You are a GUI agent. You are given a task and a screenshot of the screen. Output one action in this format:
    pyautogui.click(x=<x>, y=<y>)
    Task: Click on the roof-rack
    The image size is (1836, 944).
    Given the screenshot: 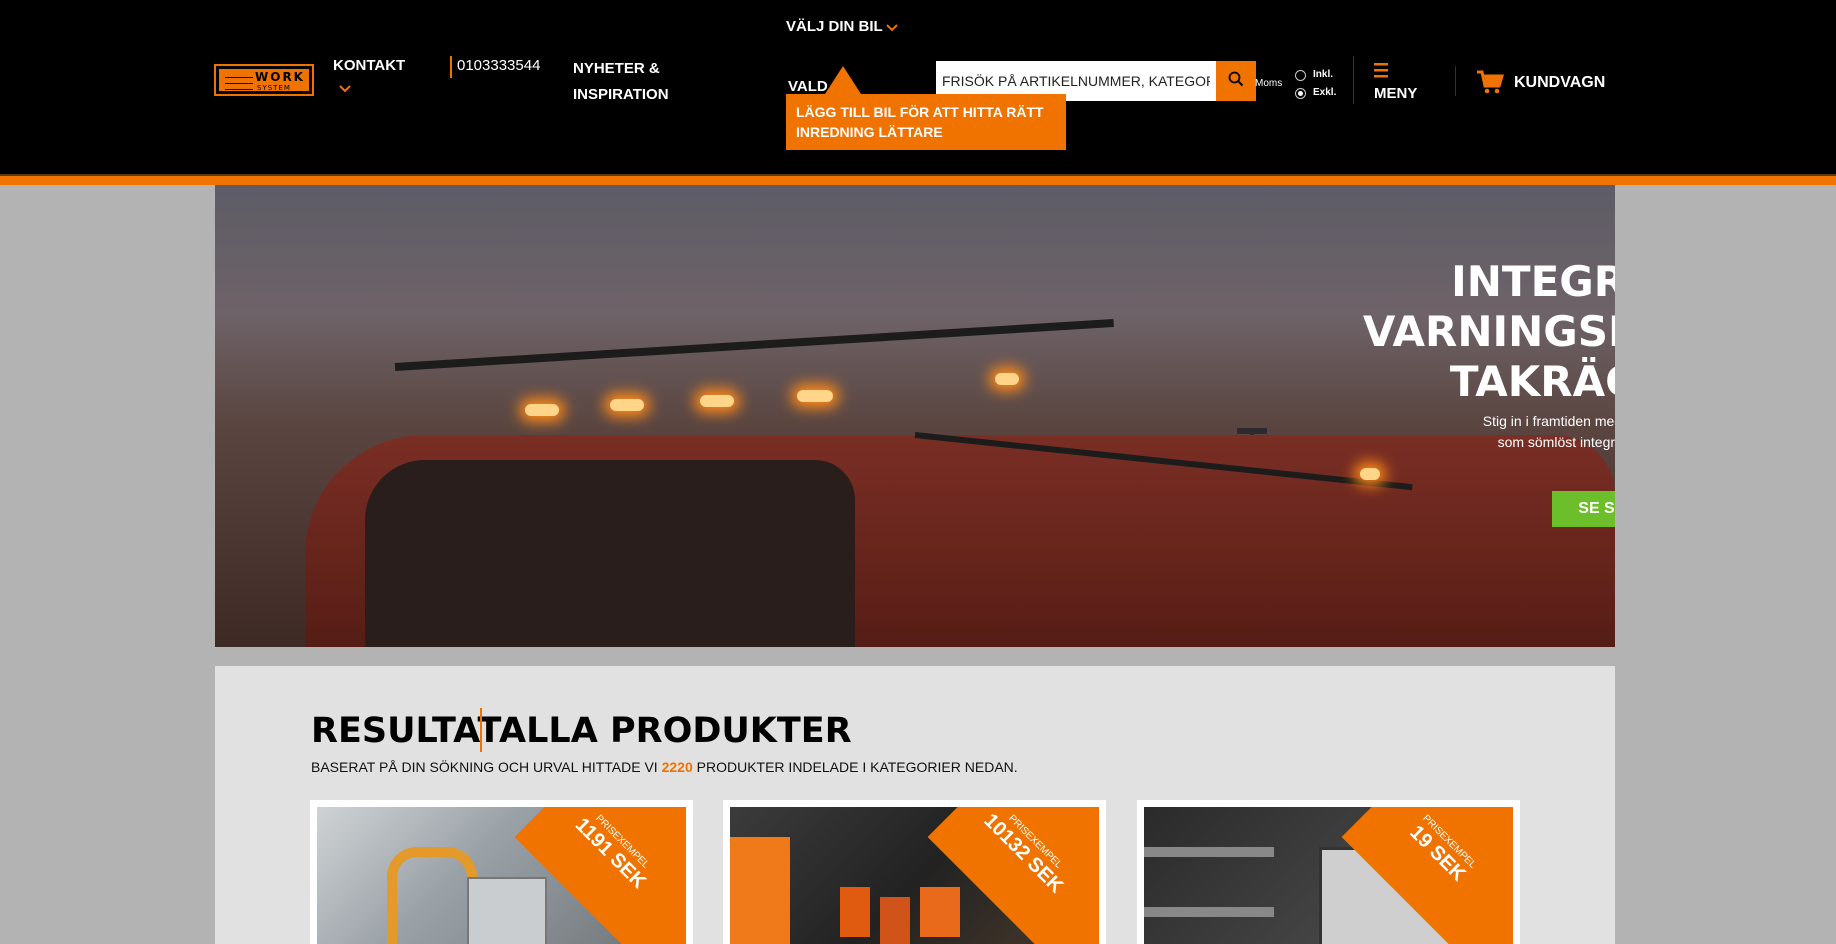 What is the action you would take?
    pyautogui.click(x=754, y=345)
    